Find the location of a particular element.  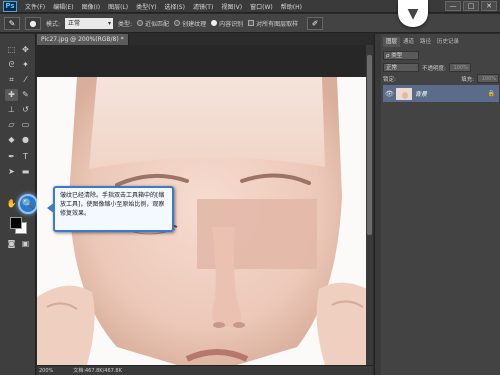

callout-arrow is located at coordinates (51, 208).